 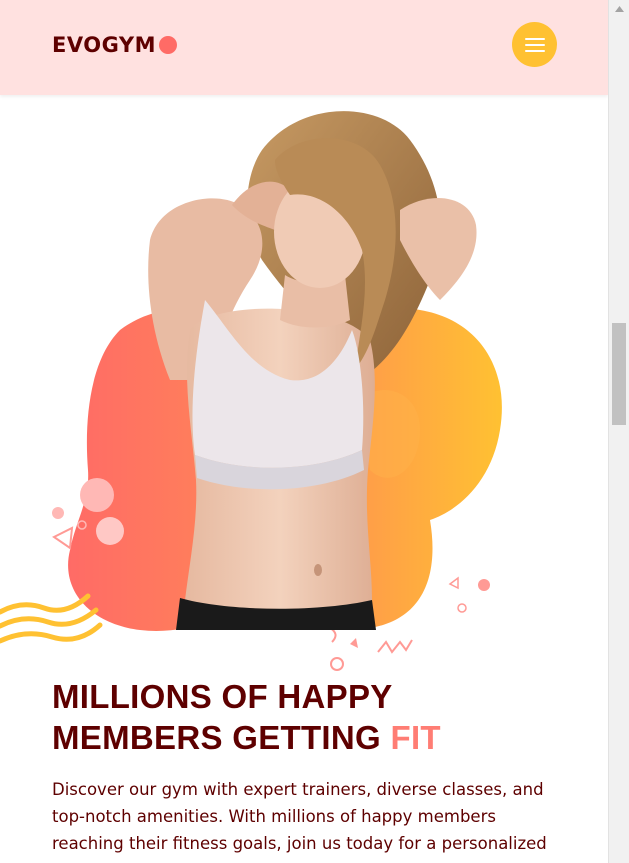 I want to click on scrollbar-thumb, so click(x=619, y=374).